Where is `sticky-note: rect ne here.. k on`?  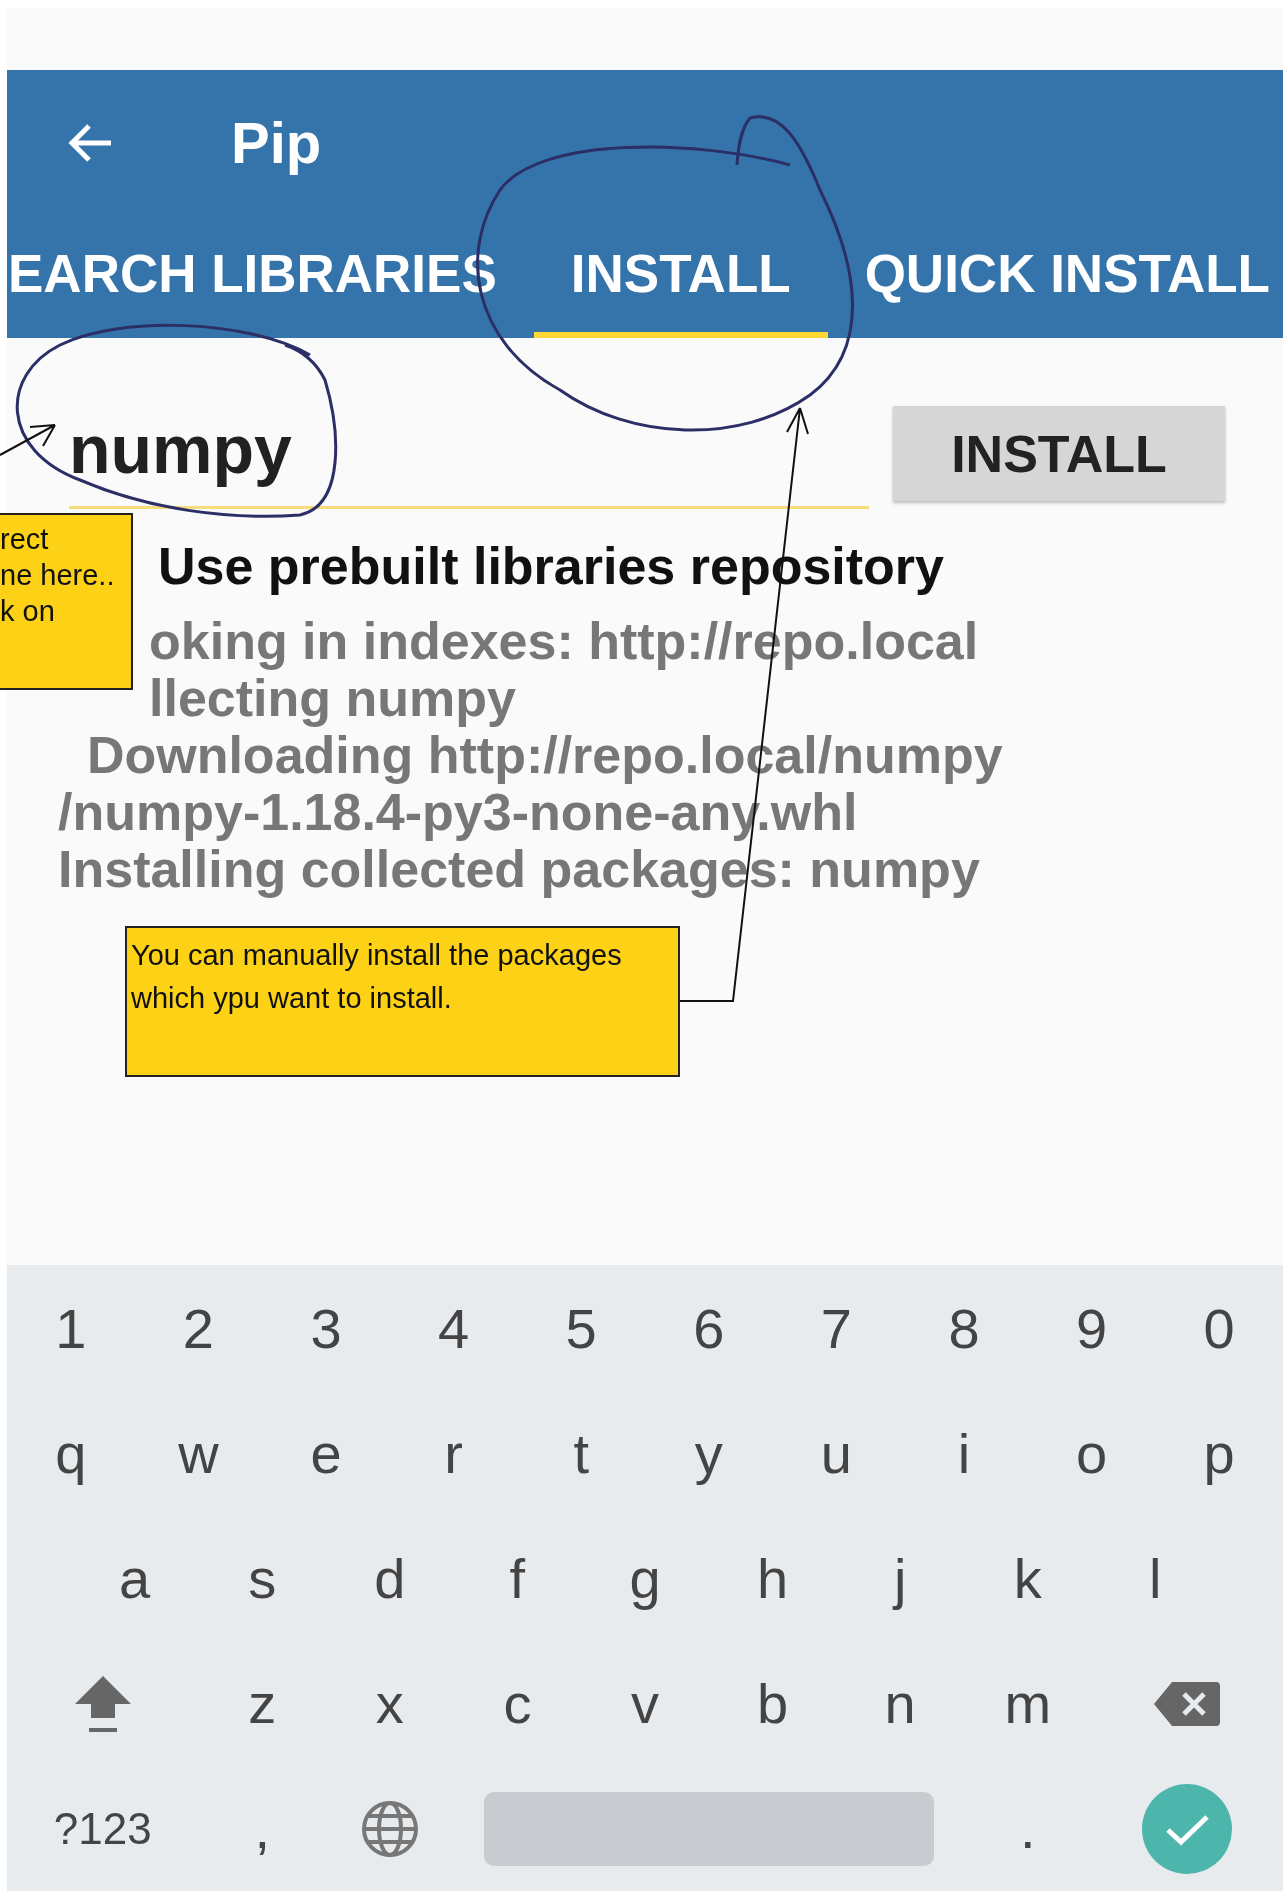 sticky-note: rect ne here.. k on is located at coordinates (66, 601).